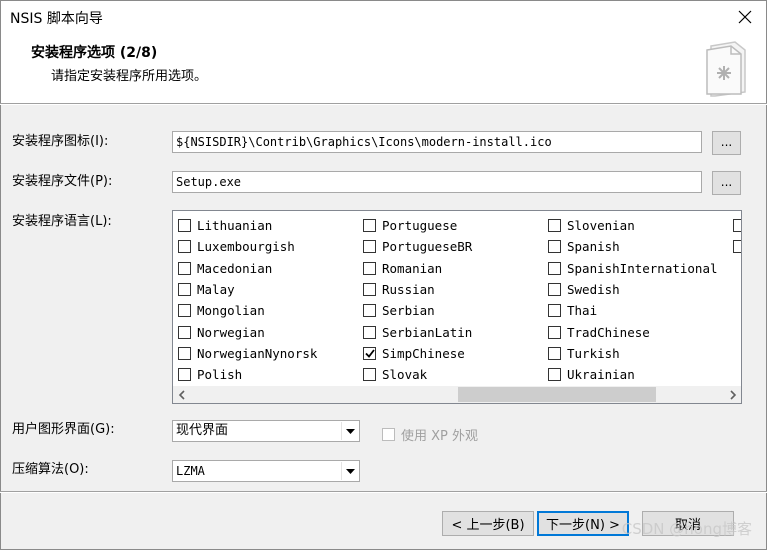  What do you see at coordinates (247, 331) in the screenshot?
I see `list-item: Norwegian` at bounding box center [247, 331].